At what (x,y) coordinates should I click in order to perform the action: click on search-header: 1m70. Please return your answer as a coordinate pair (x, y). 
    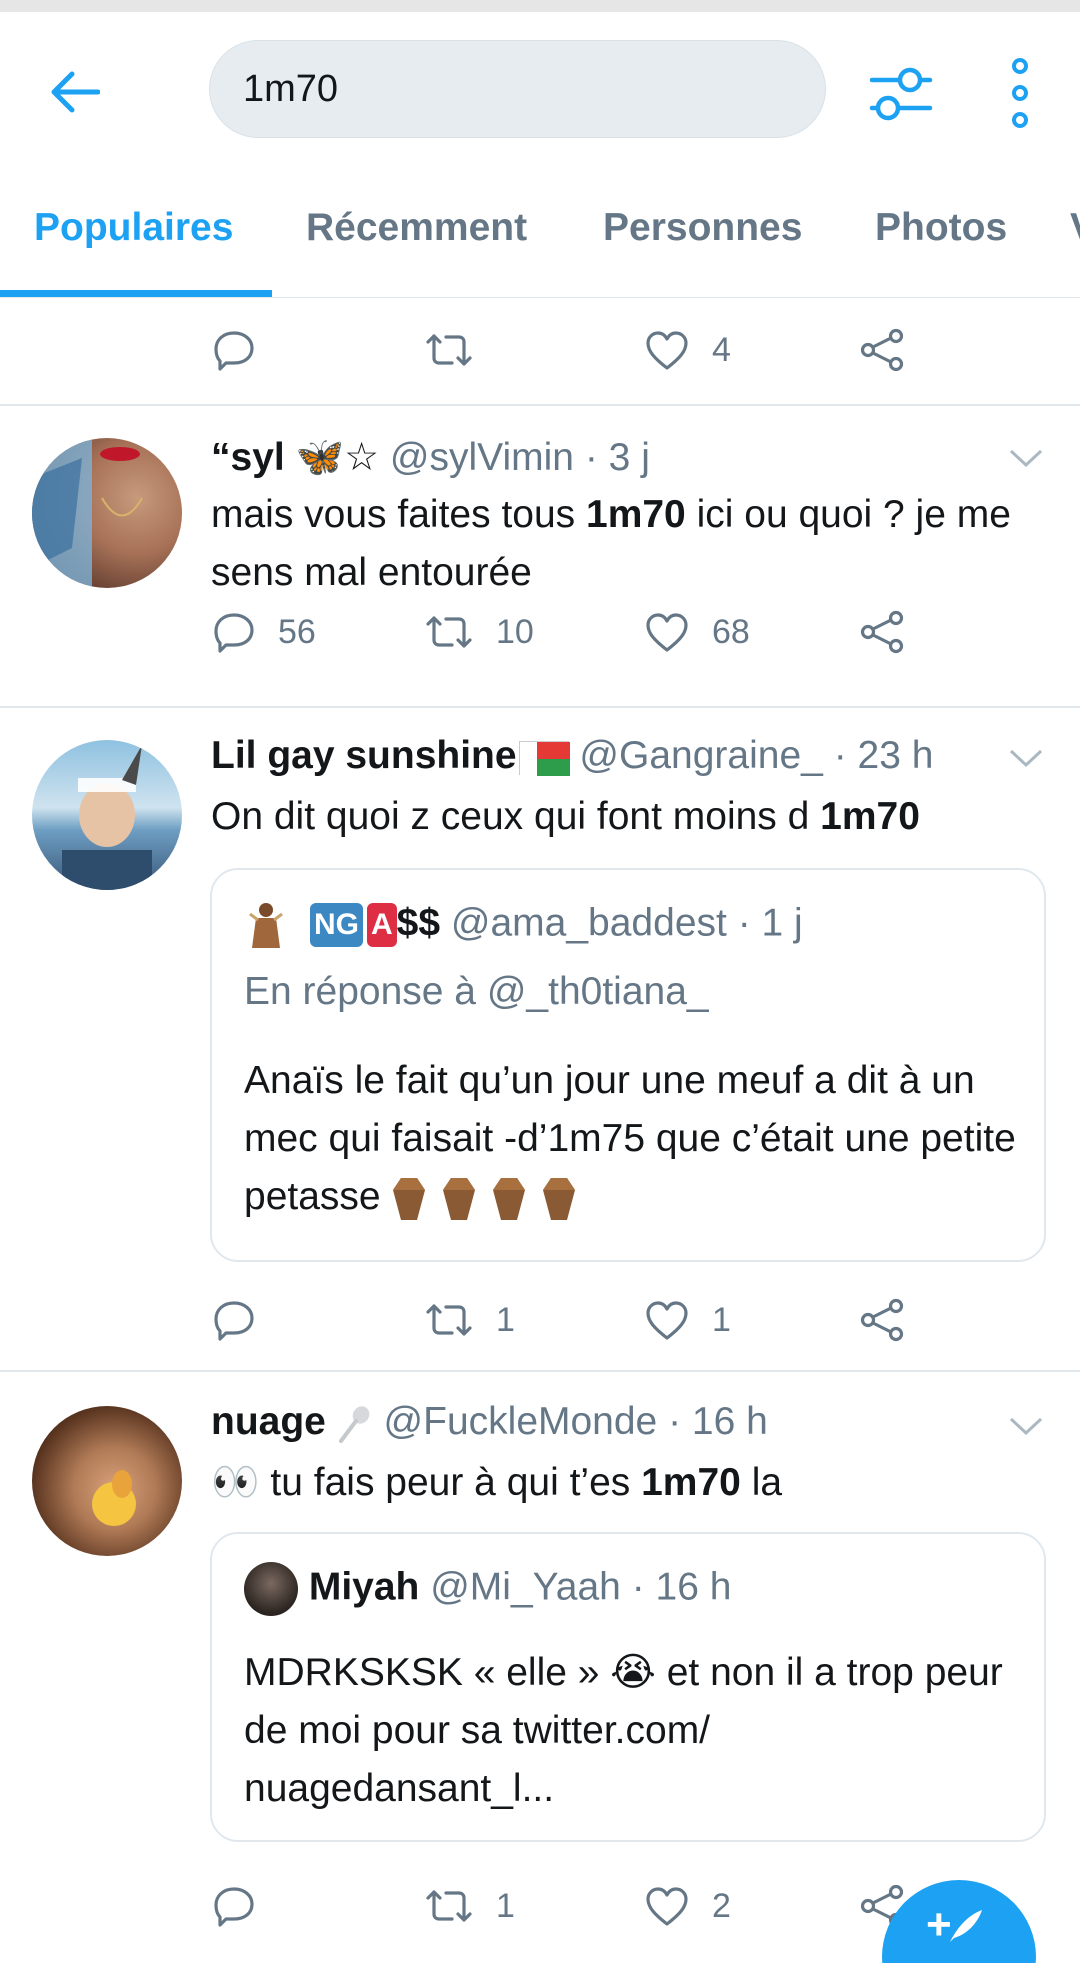
    Looking at the image, I should click on (540, 87).